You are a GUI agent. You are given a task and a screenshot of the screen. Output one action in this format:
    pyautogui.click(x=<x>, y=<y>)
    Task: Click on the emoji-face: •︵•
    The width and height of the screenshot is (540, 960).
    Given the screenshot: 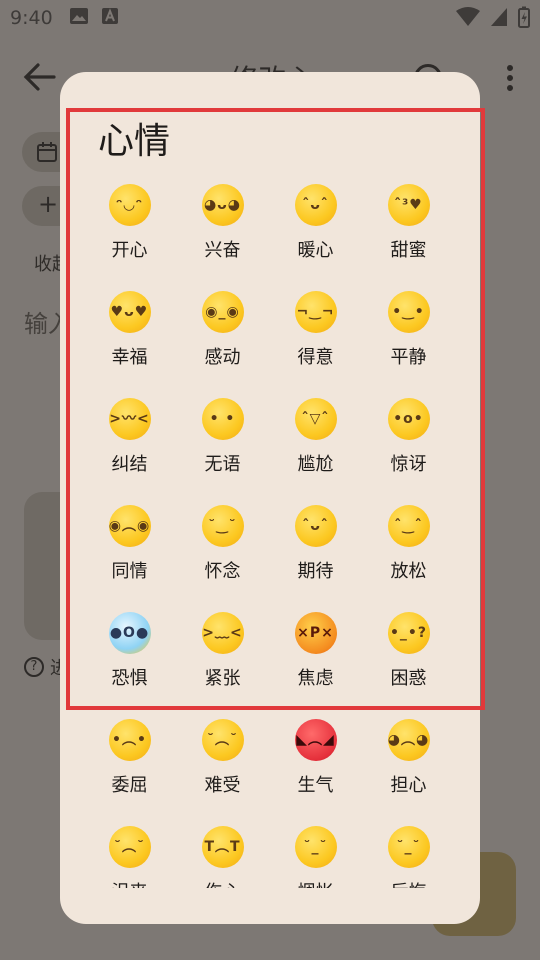 What is the action you would take?
    pyautogui.click(x=129, y=740)
    